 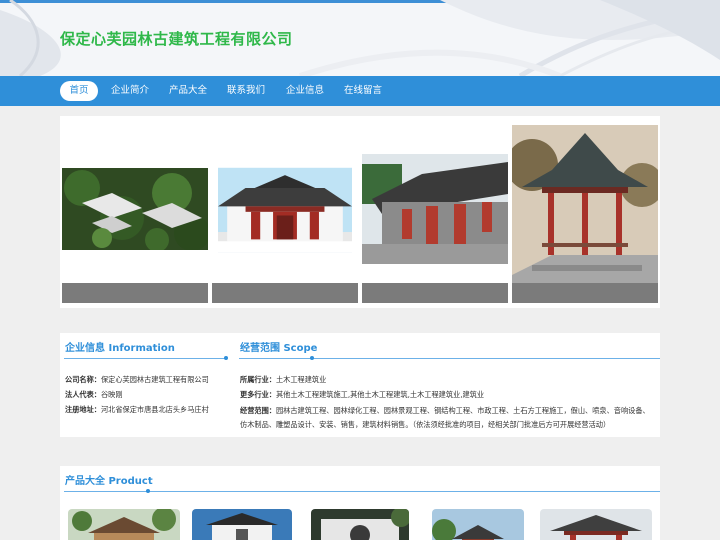 I want to click on main-nav: 首页 企业简介 产品大全 联系我们 企业信息 在线留言, so click(x=360, y=91).